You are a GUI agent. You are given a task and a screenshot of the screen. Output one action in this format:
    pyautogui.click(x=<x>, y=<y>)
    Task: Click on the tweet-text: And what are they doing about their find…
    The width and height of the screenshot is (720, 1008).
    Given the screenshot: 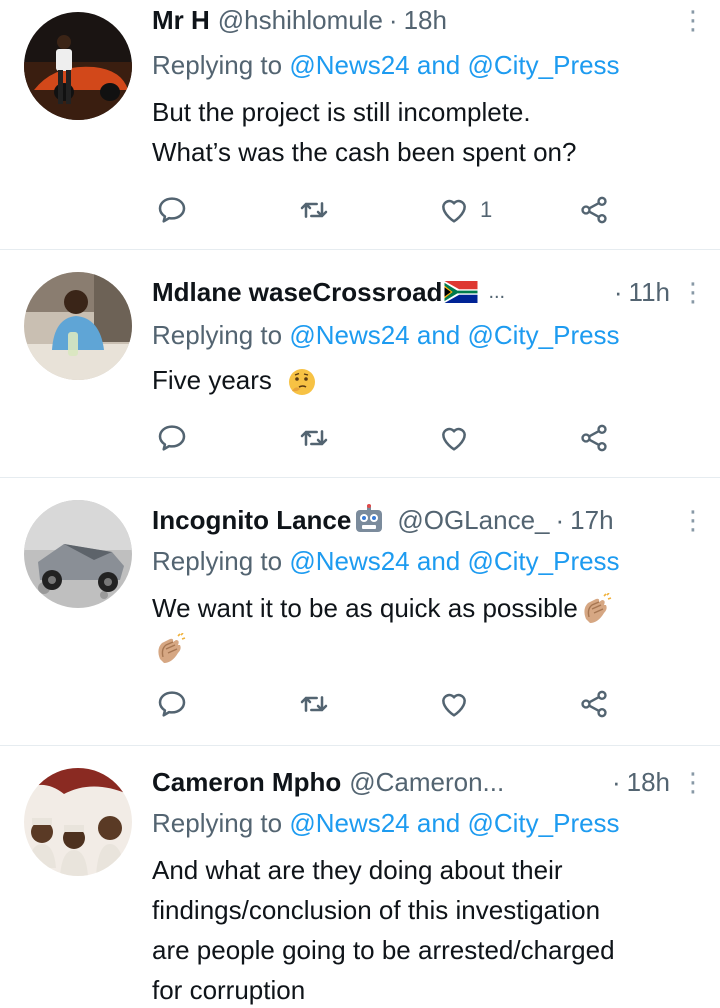 What is the action you would take?
    pyautogui.click(x=426, y=929)
    